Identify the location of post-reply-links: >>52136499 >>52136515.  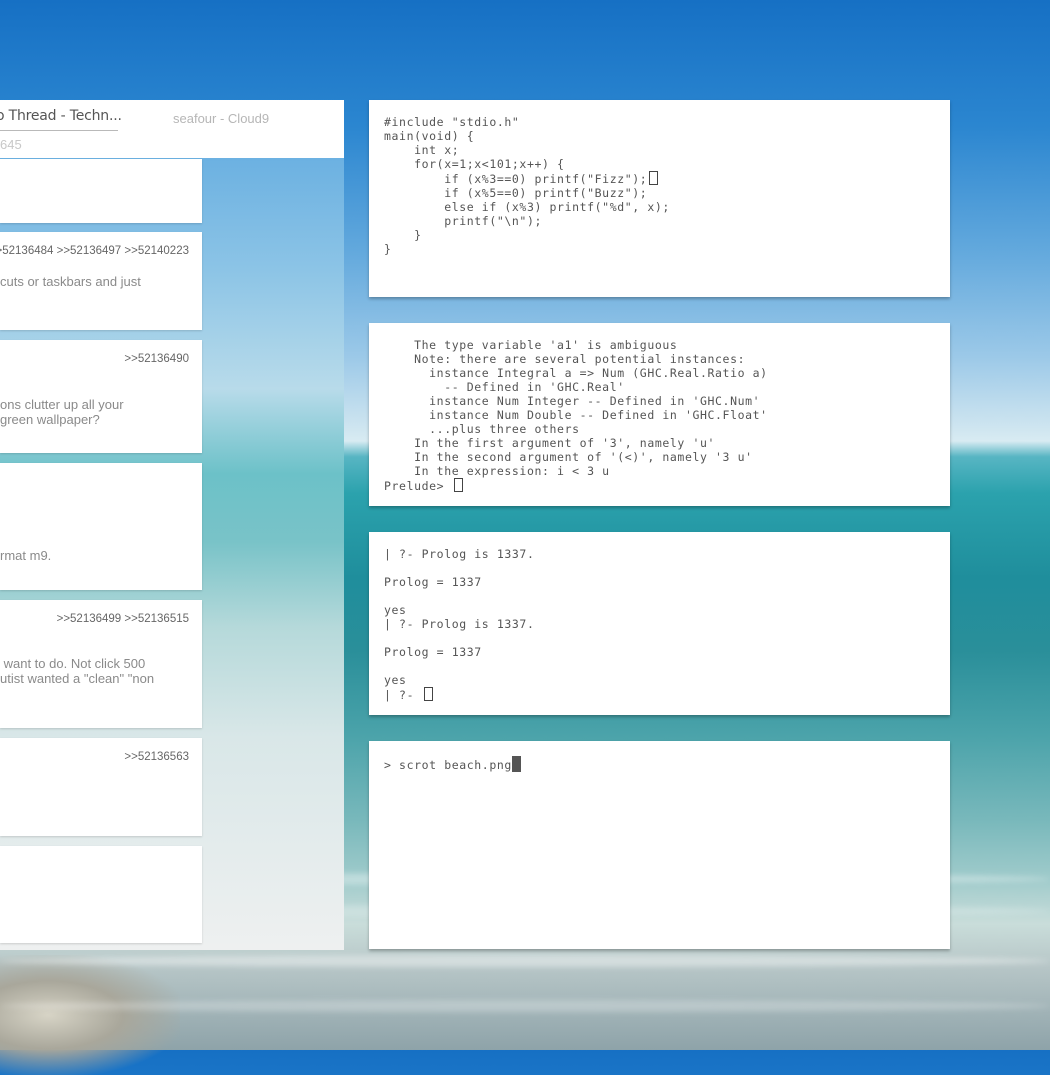
(123, 619).